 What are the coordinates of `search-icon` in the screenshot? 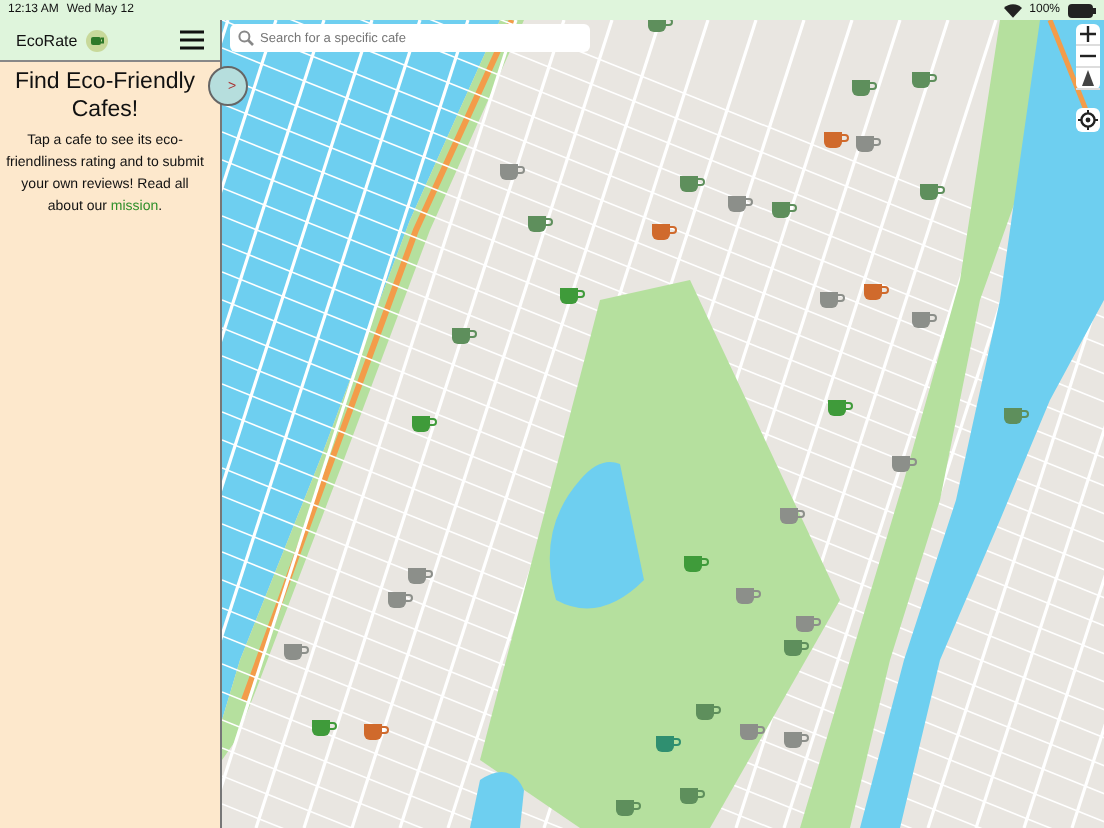 It's located at (246, 38).